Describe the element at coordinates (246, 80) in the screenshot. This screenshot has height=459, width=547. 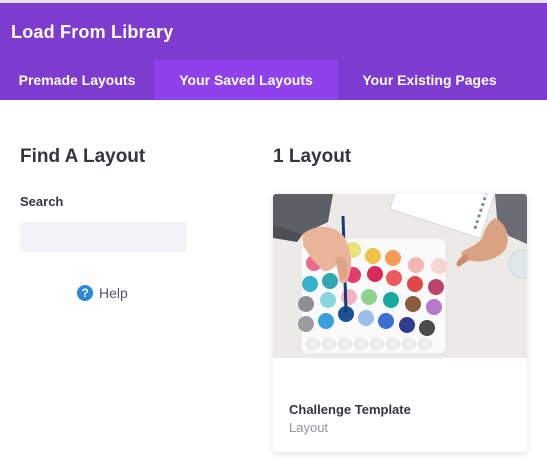
I see `tab-your-saved-layouts: Your Saved Layouts` at that location.